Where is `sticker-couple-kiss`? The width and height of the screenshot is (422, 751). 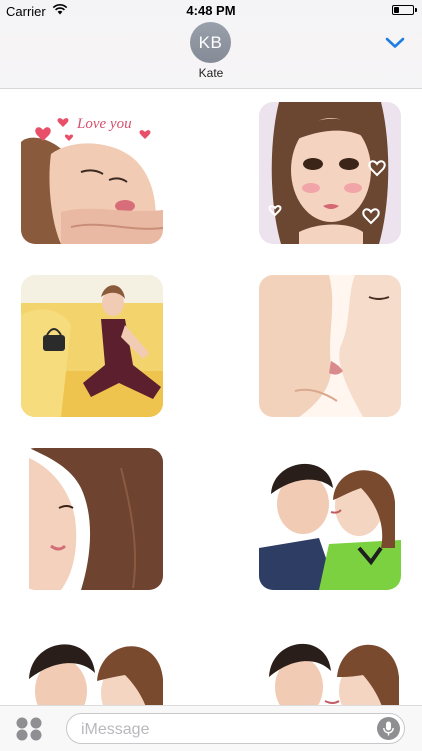
sticker-couple-kiss is located at coordinates (330, 519).